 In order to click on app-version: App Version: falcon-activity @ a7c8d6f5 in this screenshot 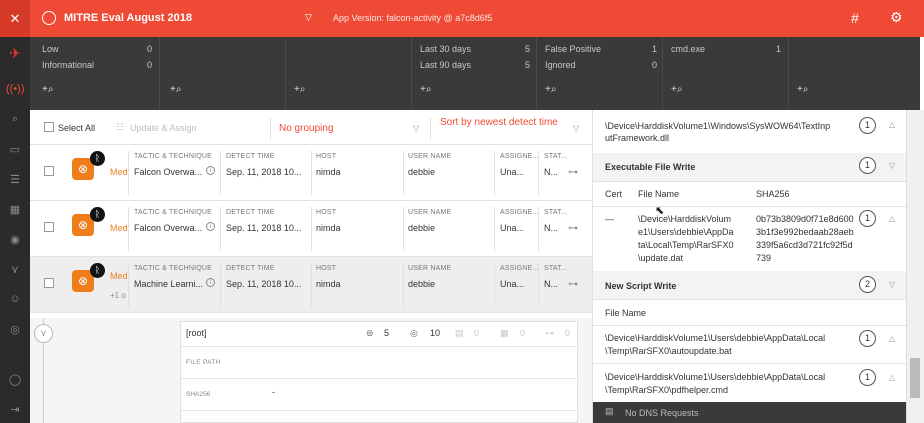, I will do `click(413, 18)`.